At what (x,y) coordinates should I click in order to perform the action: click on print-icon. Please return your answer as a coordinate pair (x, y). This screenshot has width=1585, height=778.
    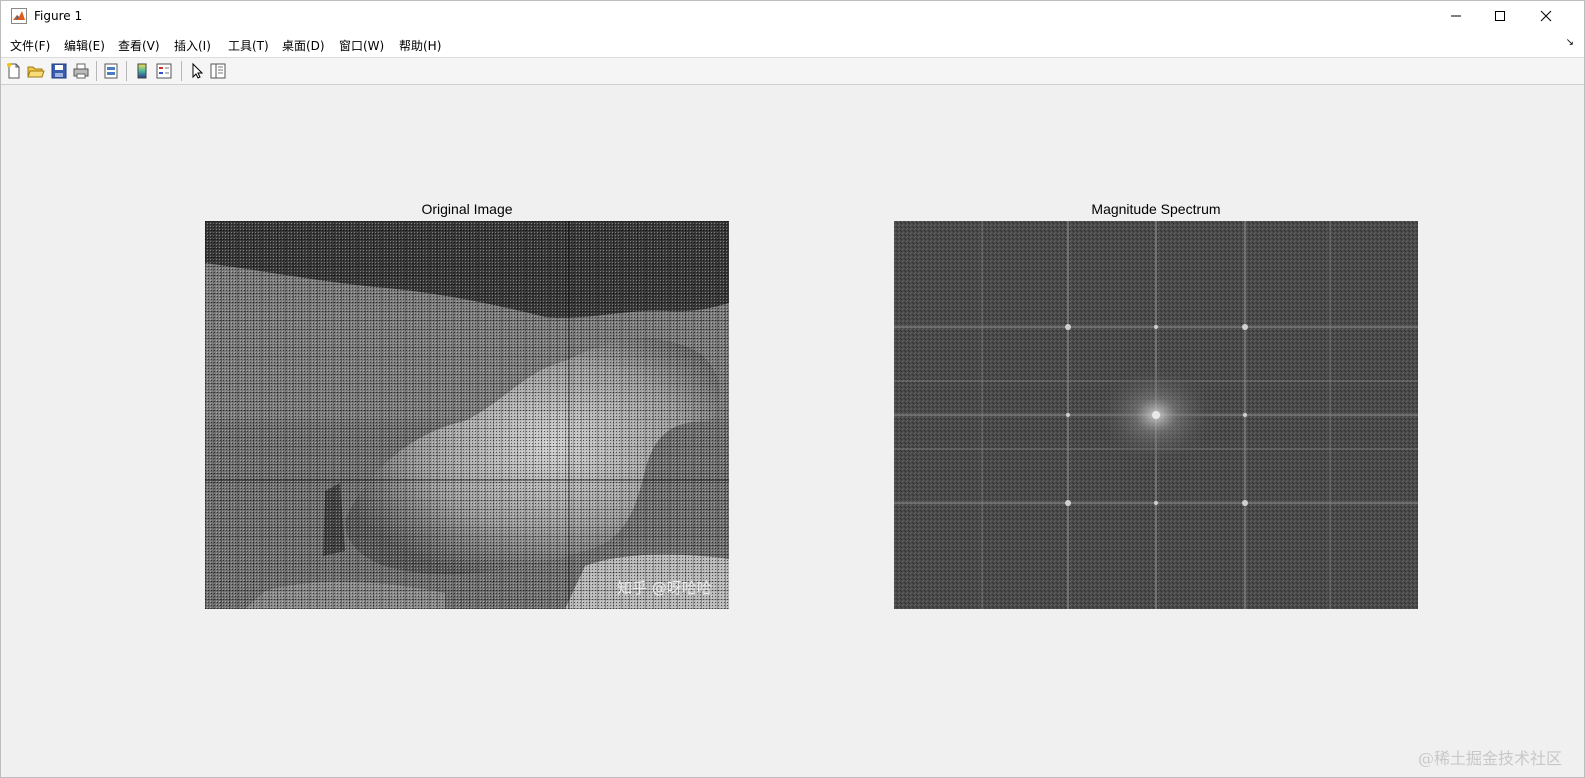
    Looking at the image, I should click on (81, 71).